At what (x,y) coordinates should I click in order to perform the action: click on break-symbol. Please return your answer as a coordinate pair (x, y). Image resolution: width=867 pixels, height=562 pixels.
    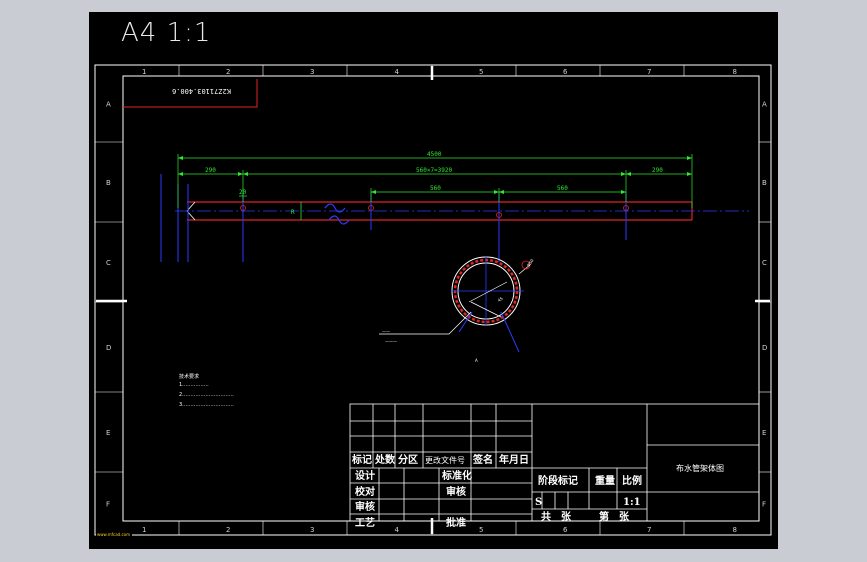
    Looking at the image, I should click on (337, 214).